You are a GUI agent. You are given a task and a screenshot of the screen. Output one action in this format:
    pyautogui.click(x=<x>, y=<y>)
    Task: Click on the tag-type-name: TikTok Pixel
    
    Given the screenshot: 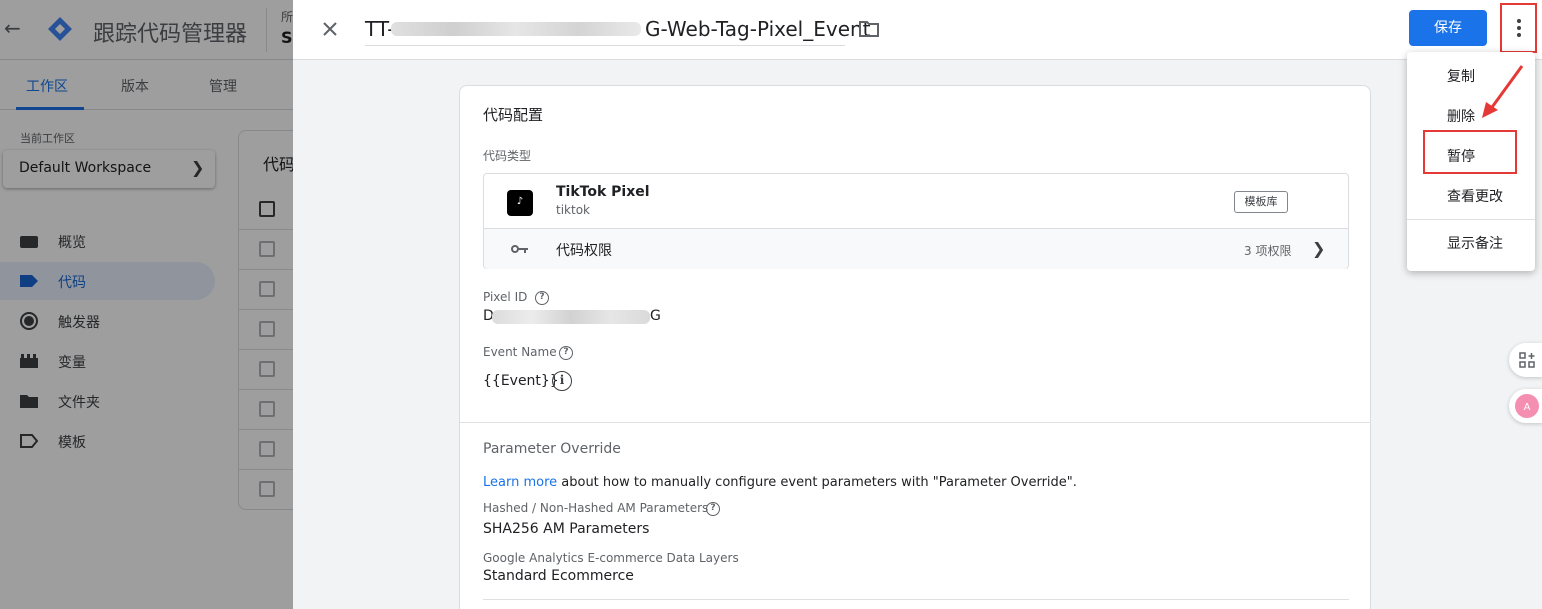 What is the action you would take?
    pyautogui.click(x=603, y=192)
    